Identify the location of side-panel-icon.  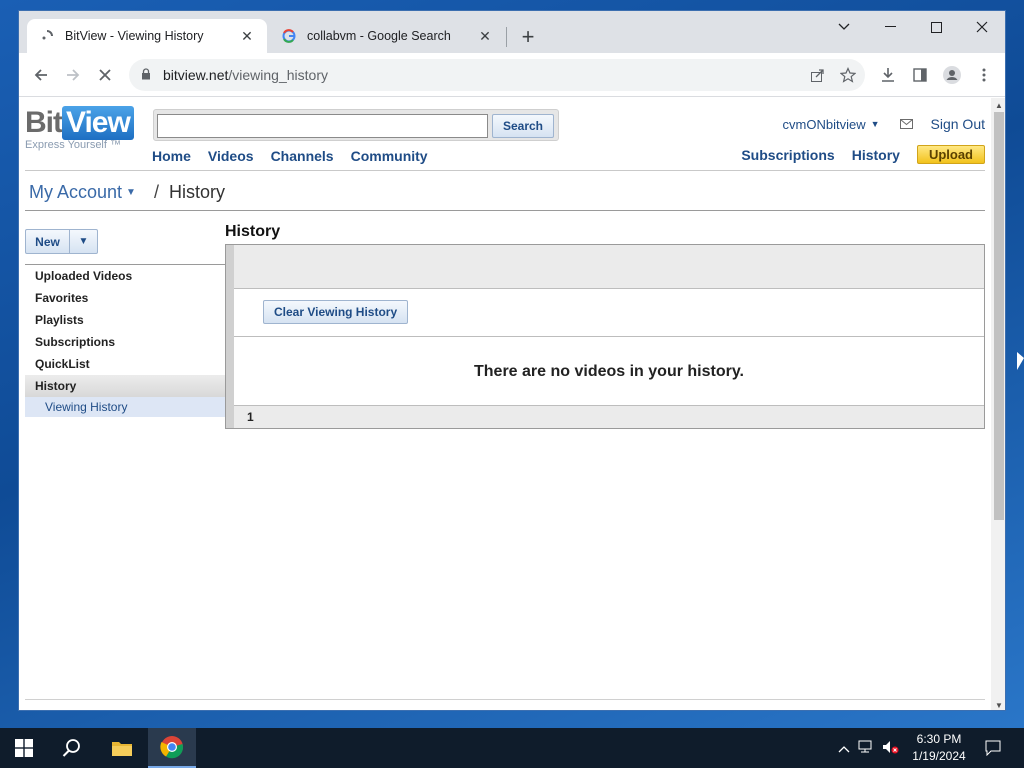
(920, 75).